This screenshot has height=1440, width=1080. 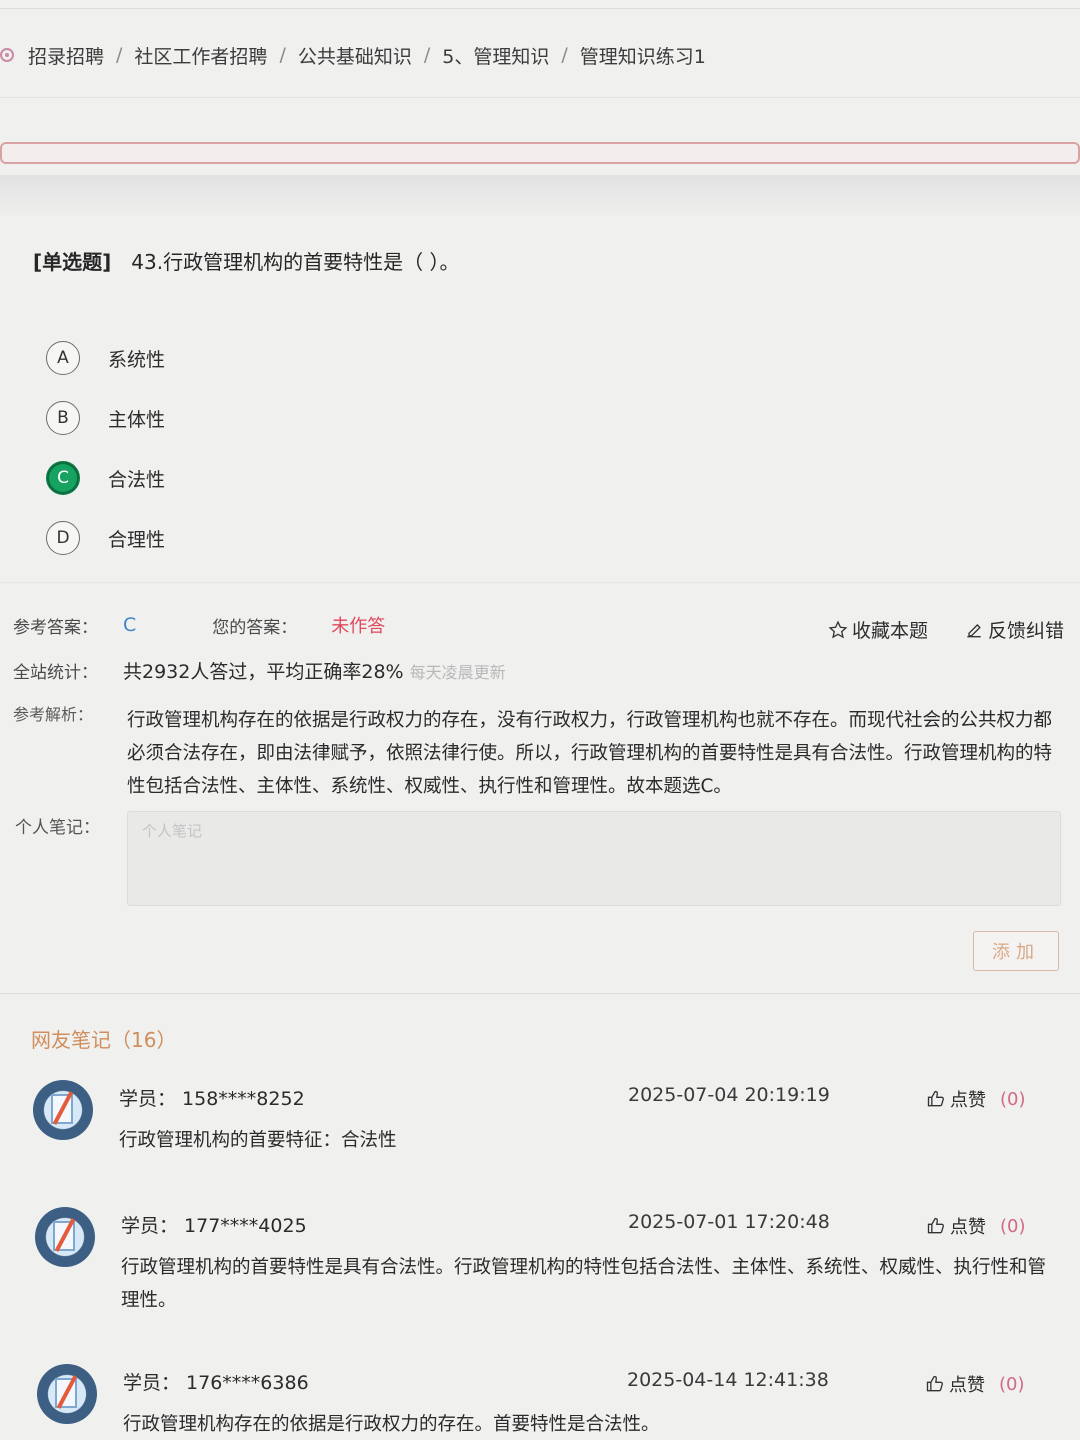 I want to click on options-list: A 系统性 B 主体性 C 合法性 D 合理性, so click(x=105, y=448).